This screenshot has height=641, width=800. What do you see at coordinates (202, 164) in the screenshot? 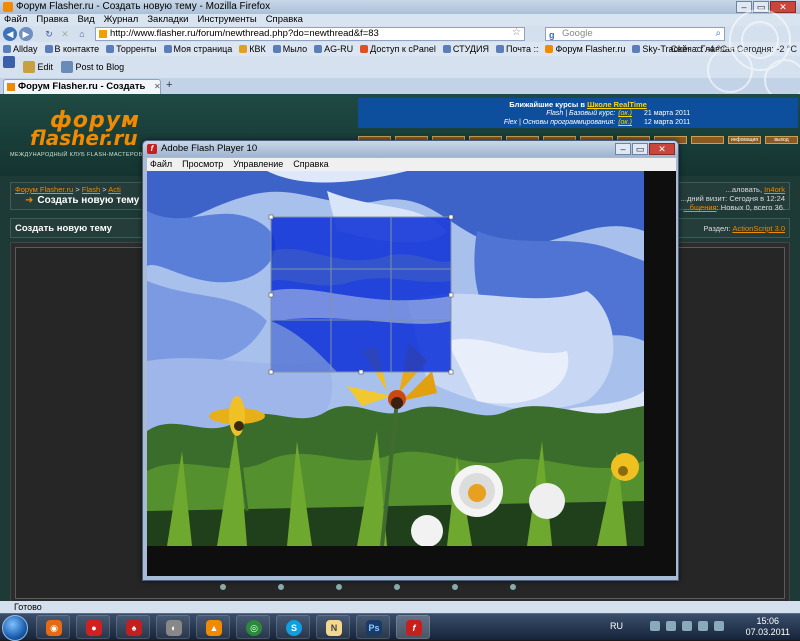
I see `flash-menu-view: Просмотр` at bounding box center [202, 164].